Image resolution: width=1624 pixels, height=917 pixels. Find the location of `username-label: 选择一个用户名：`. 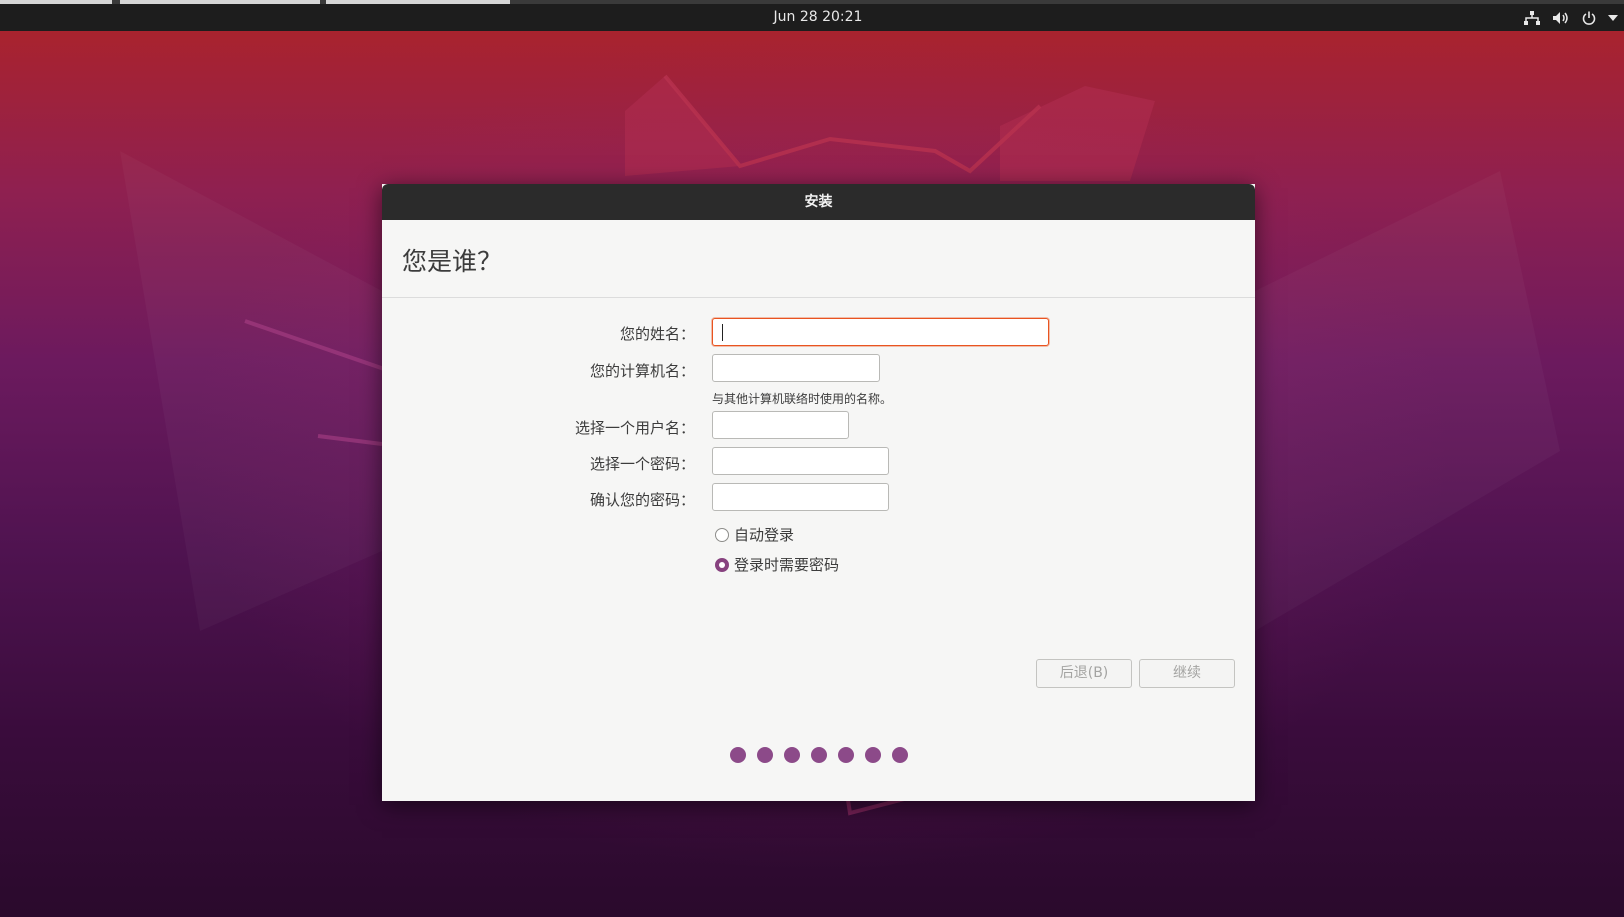

username-label: 选择一个用户名： is located at coordinates (634, 428).